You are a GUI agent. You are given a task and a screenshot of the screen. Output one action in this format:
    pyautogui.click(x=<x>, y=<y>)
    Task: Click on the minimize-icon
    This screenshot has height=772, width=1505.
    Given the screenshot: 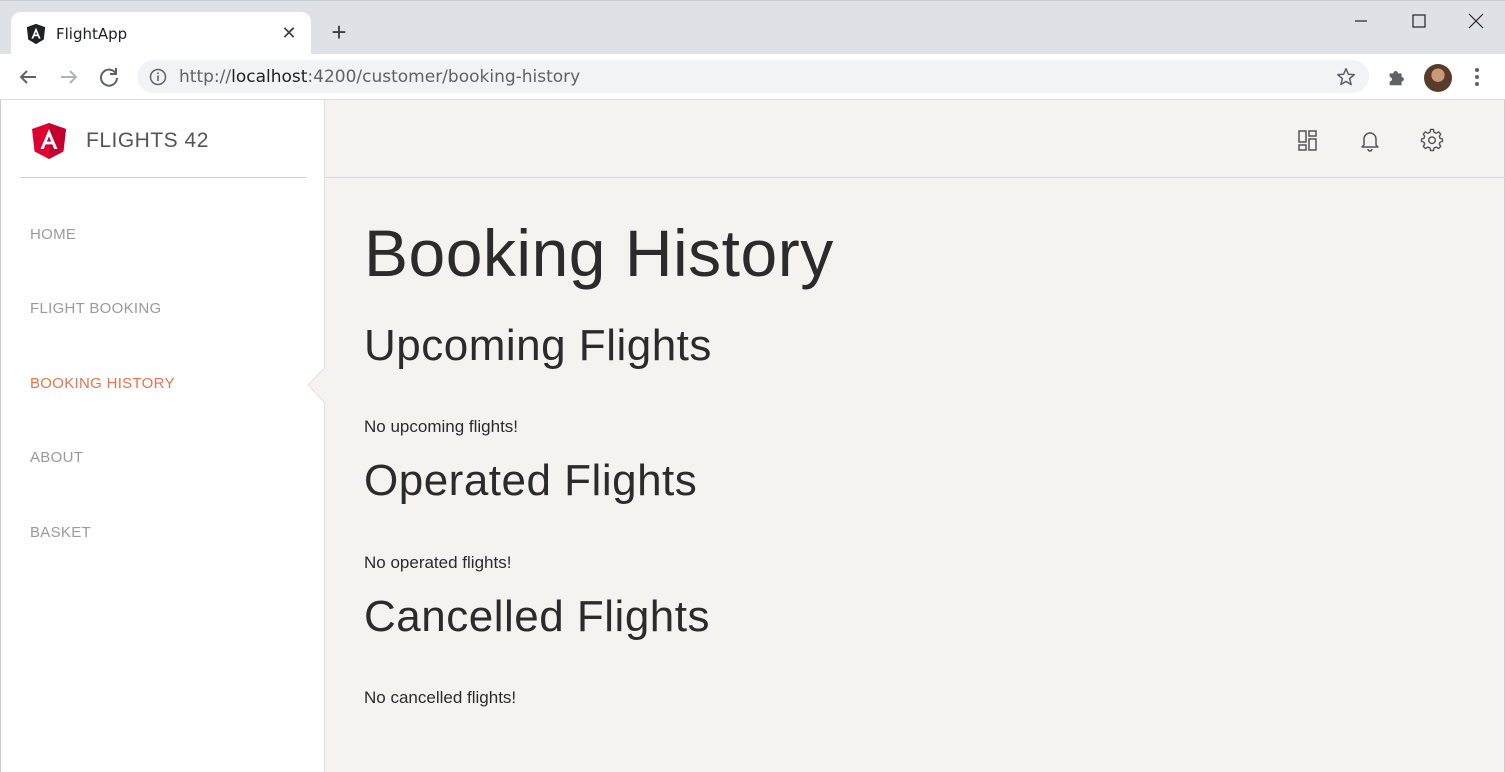 What is the action you would take?
    pyautogui.click(x=1361, y=21)
    